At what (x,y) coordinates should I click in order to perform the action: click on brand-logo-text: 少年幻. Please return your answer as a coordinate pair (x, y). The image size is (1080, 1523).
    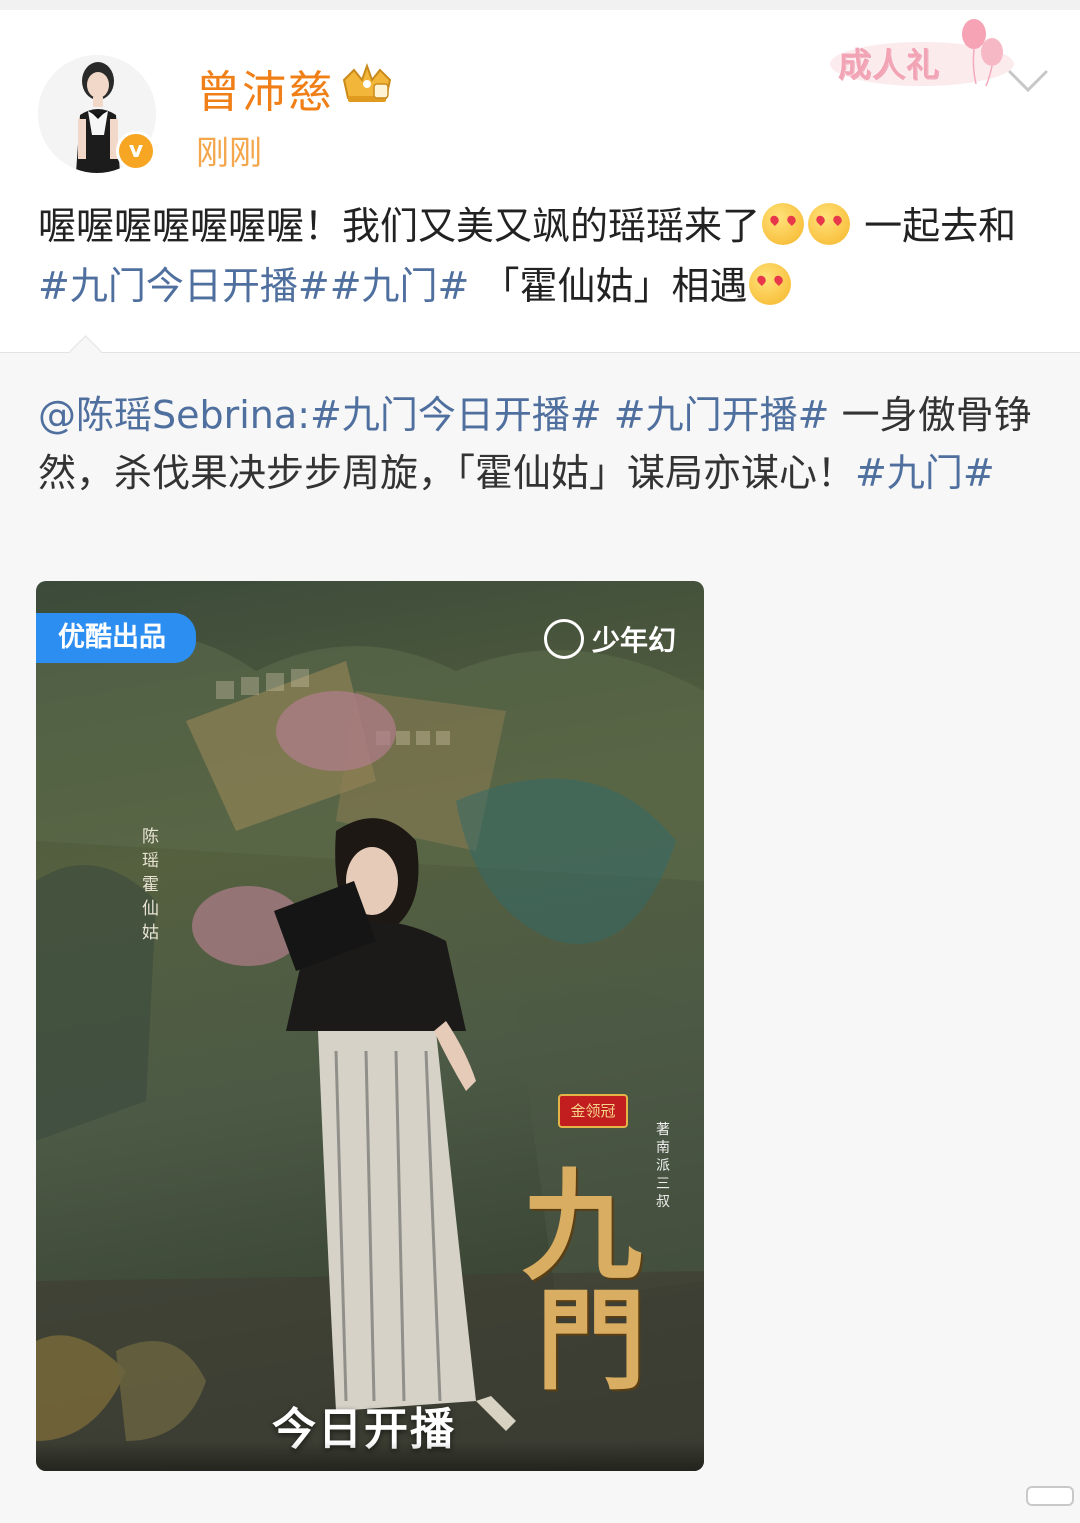
    Looking at the image, I should click on (634, 640).